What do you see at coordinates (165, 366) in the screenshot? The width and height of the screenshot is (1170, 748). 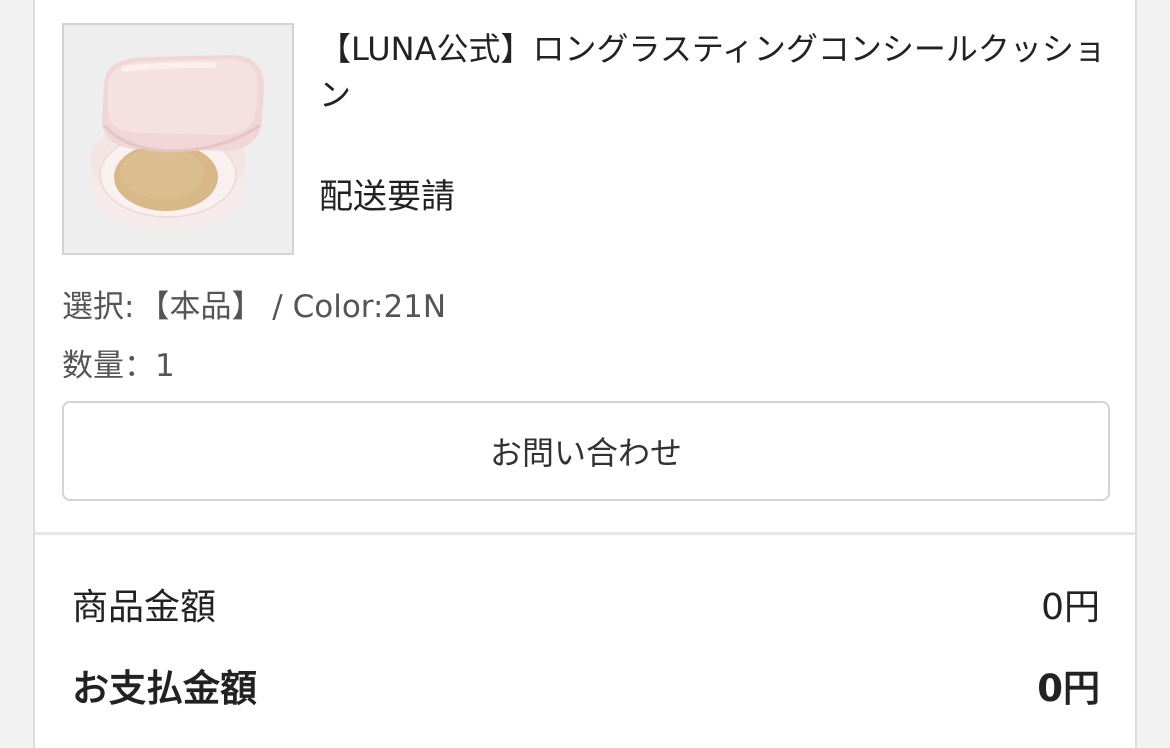 I see `quantity-value: 1` at bounding box center [165, 366].